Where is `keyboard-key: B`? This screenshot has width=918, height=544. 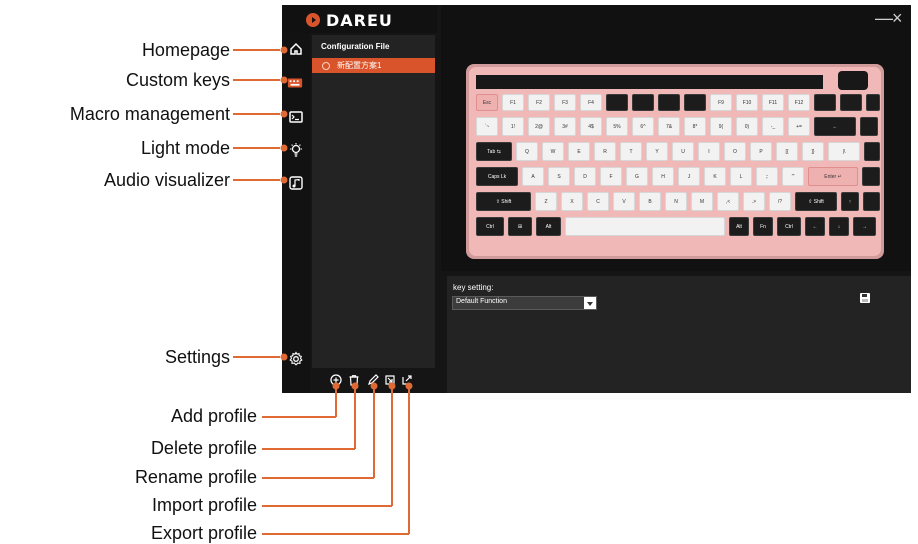
keyboard-key: B is located at coordinates (650, 201).